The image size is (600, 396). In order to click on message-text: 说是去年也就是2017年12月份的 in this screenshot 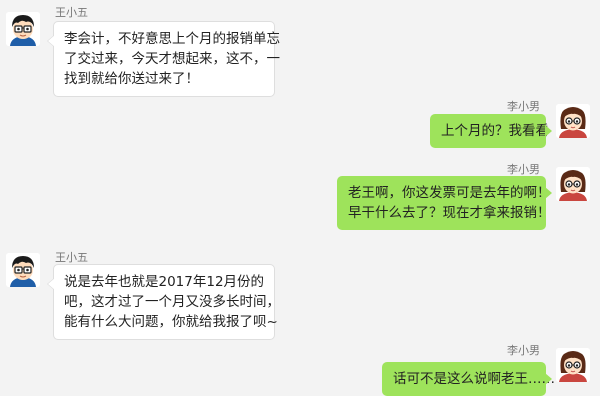, I will do `click(164, 282)`.